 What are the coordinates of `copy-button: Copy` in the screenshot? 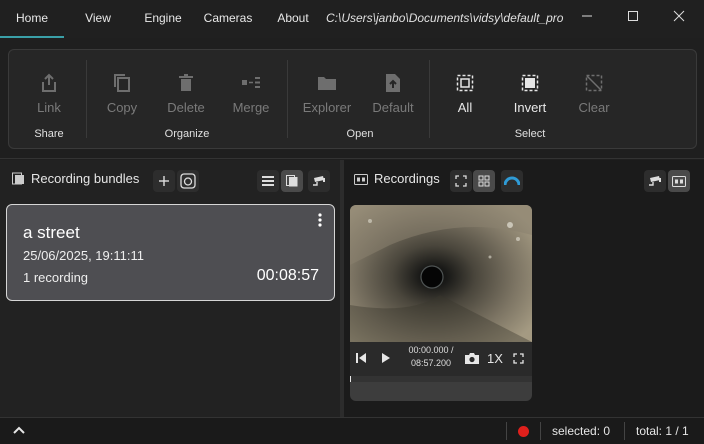 It's located at (122, 100).